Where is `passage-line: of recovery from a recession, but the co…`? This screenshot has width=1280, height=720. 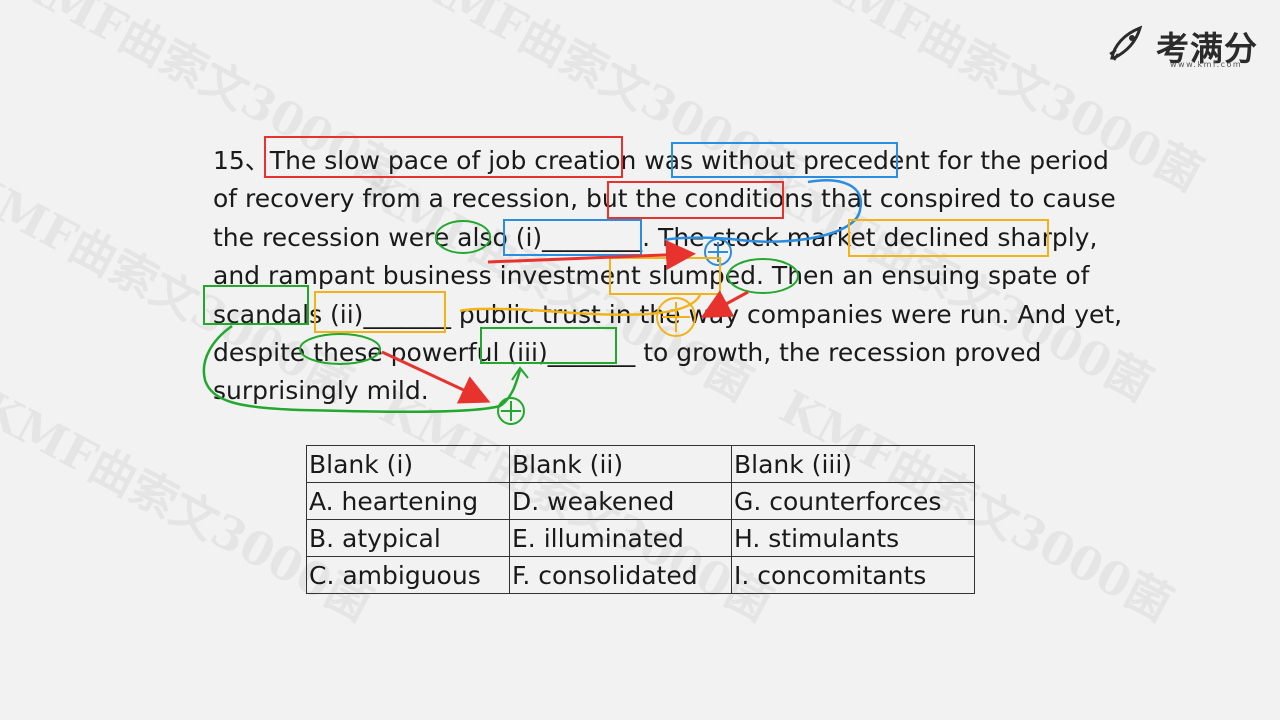
passage-line: of recovery from a recession, but the co… is located at coordinates (664, 199).